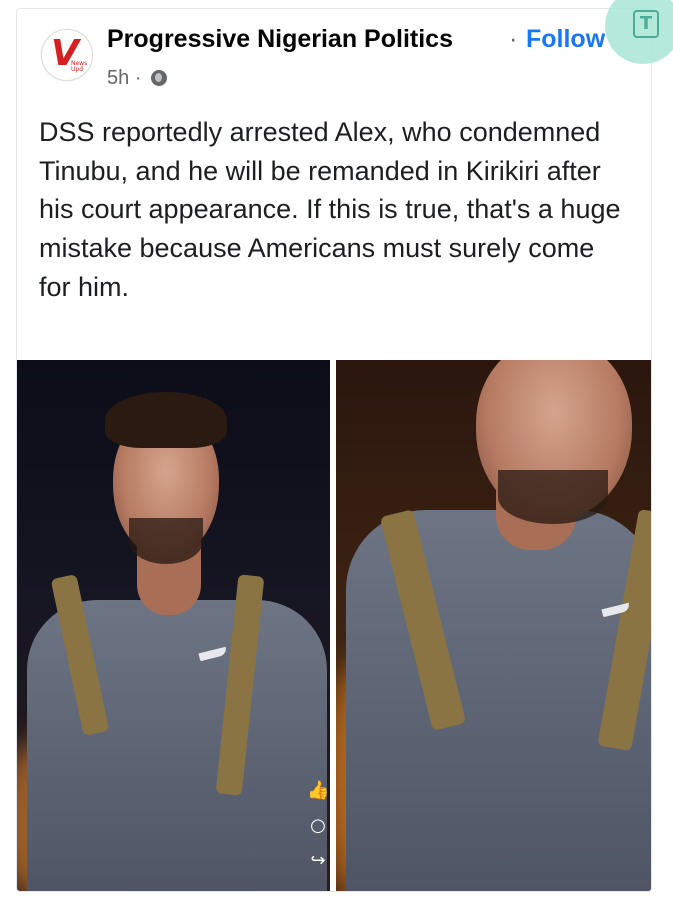  What do you see at coordinates (79, 66) in the screenshot?
I see `logo-subtext: News Upd` at bounding box center [79, 66].